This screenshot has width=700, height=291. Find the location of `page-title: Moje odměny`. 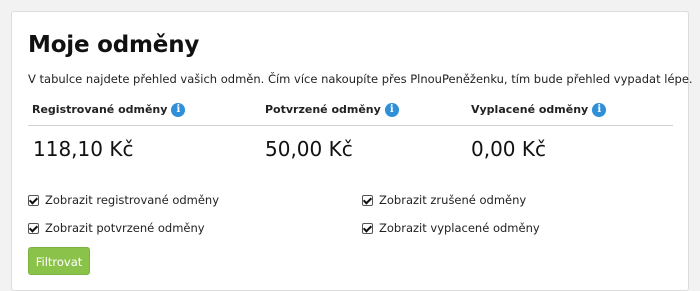

page-title: Moje odměny is located at coordinates (114, 45).